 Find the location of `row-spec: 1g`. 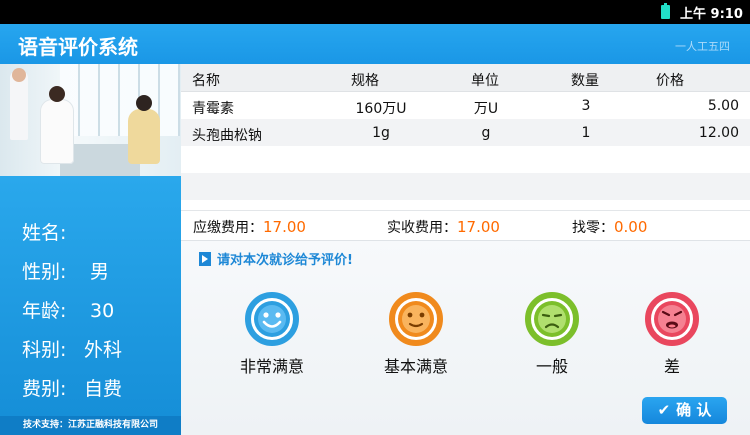

row-spec: 1g is located at coordinates (381, 133).